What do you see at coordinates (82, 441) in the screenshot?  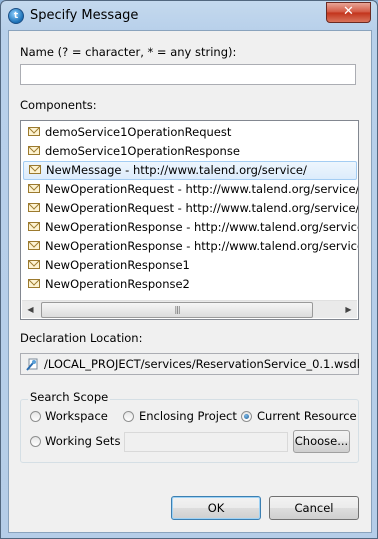 I see `working-sets-label: Working Sets` at bounding box center [82, 441].